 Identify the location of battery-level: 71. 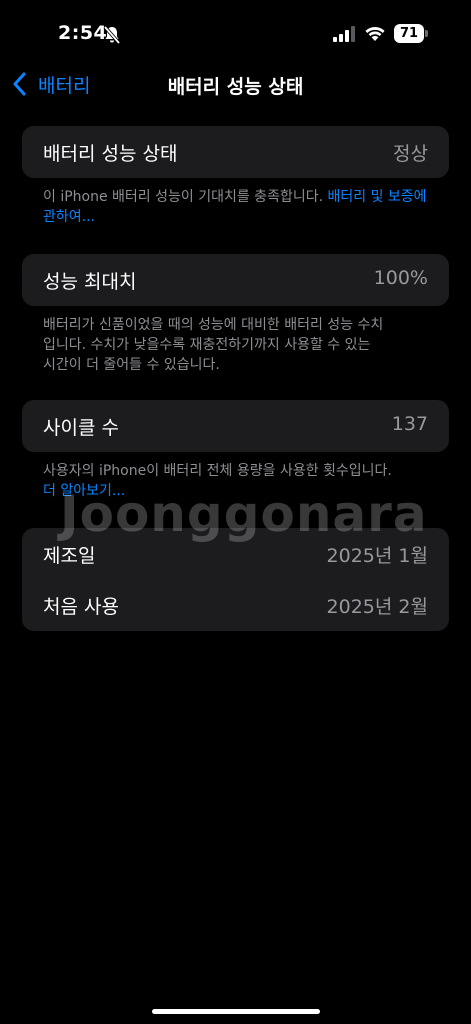
(409, 33).